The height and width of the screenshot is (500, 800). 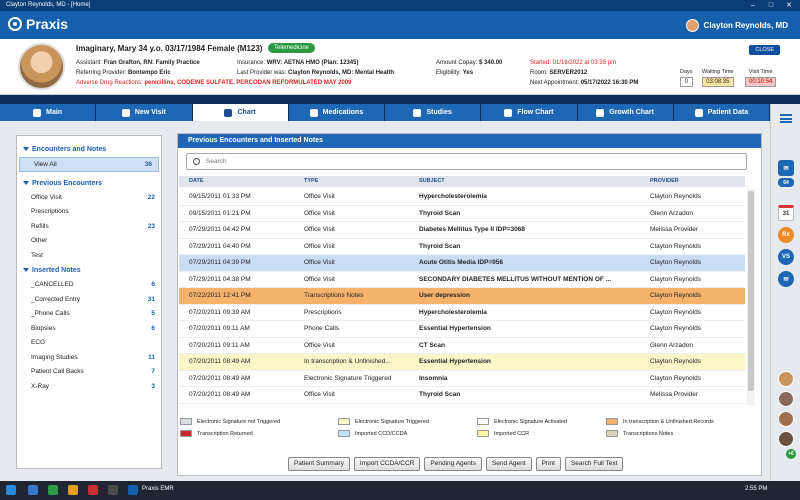 What do you see at coordinates (336, 112) in the screenshot?
I see `tab-medications: Medications` at bounding box center [336, 112].